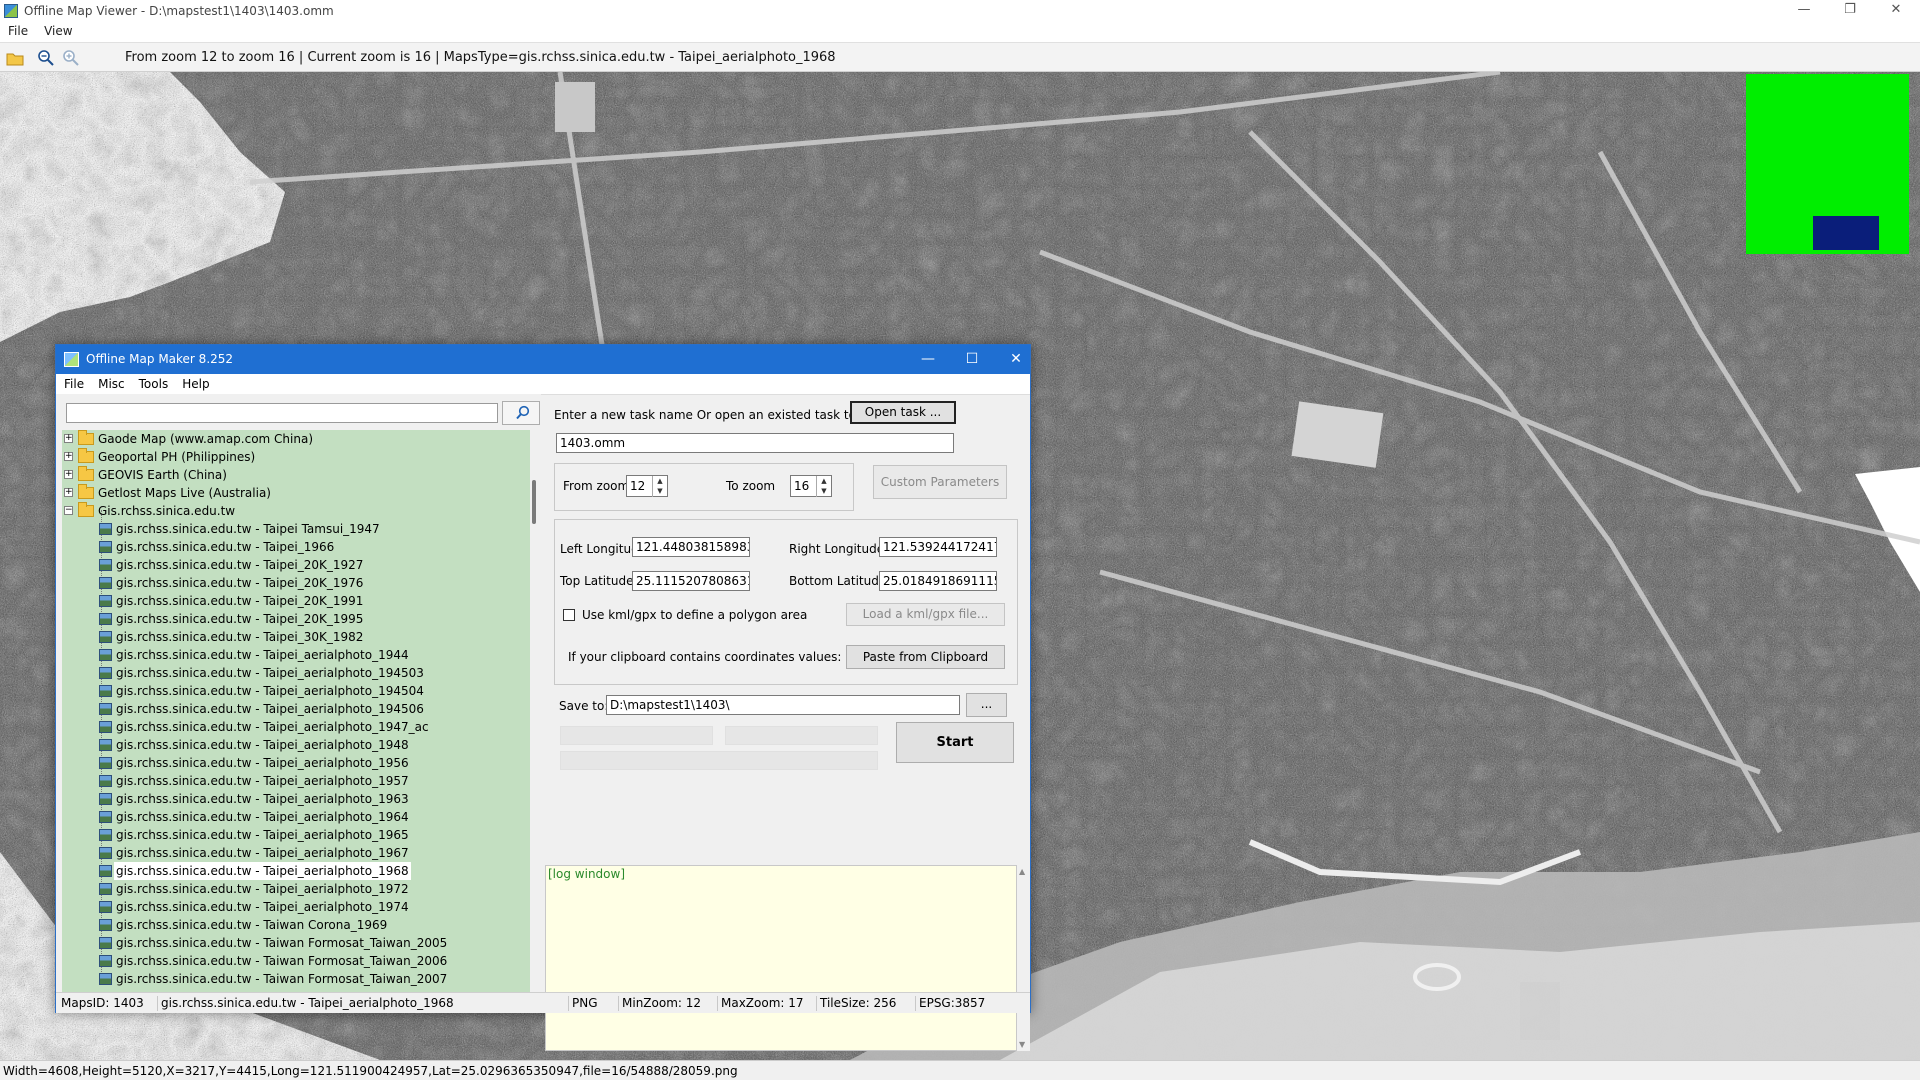 This screenshot has width=1920, height=1080. Describe the element at coordinates (296, 547) in the screenshot. I see `tree-item: gis.rchss.sinica.edu.tw - Taipei_1966` at that location.